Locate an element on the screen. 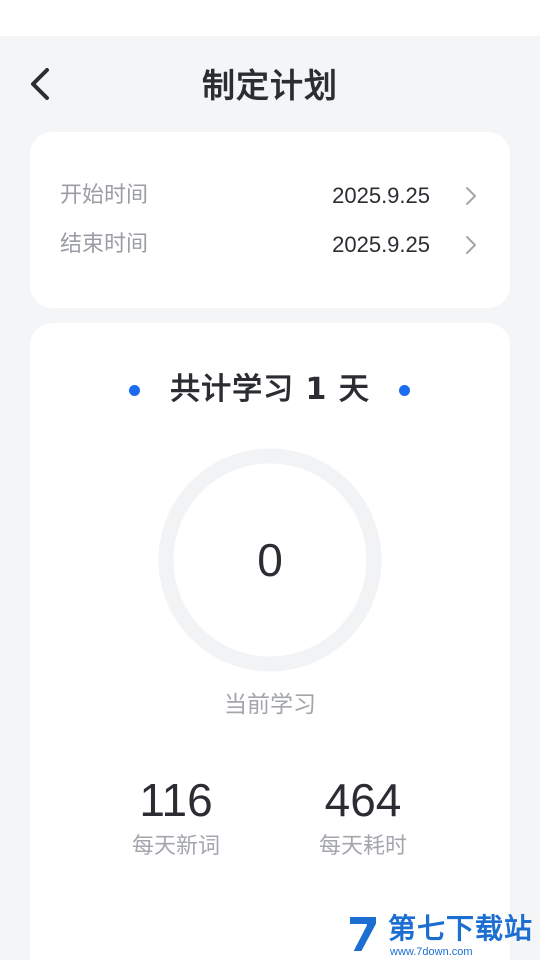 The width and height of the screenshot is (540, 960). start-date-label: 开始时间 is located at coordinates (104, 195).